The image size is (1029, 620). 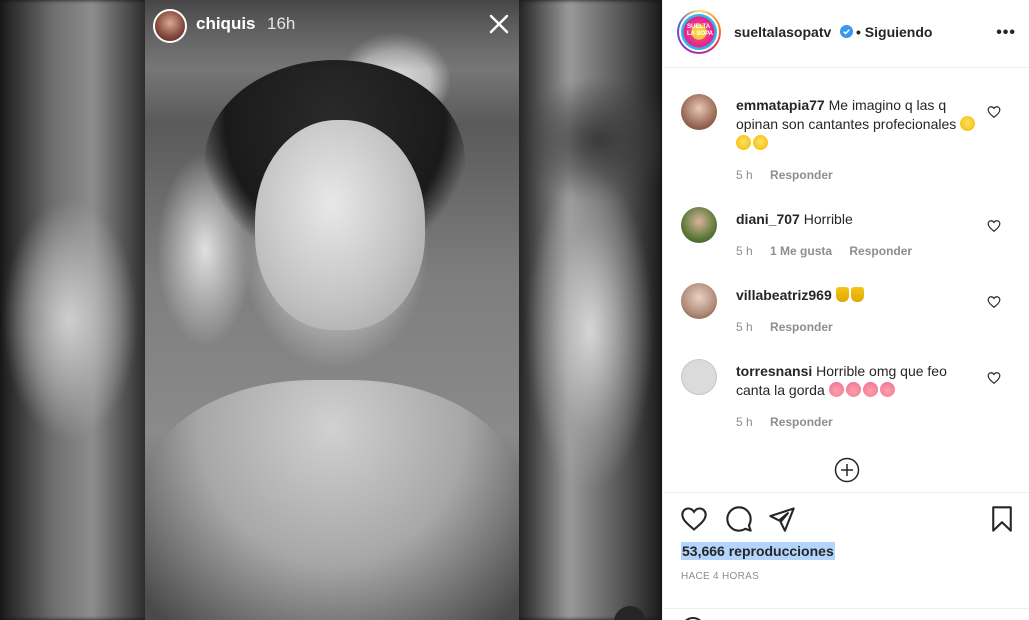 What do you see at coordinates (782, 519) in the screenshot?
I see `share-icon` at bounding box center [782, 519].